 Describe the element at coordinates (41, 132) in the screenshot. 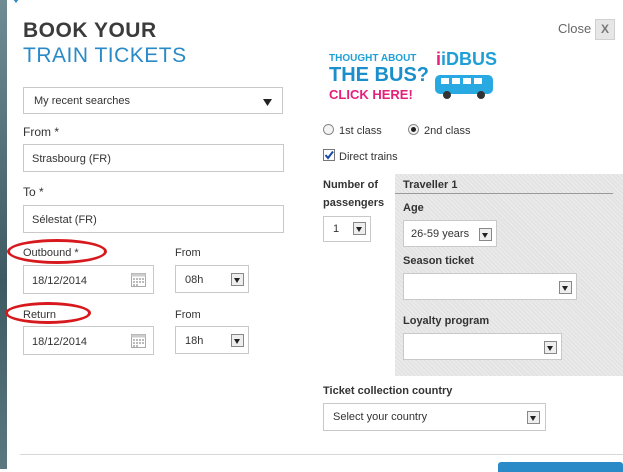

I see `from-label: From *` at that location.